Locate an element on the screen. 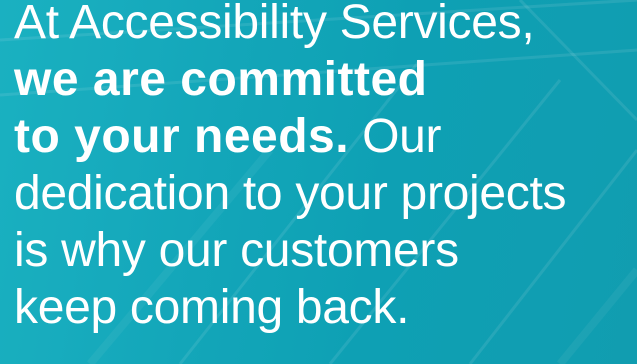 The image size is (637, 364). headline-line-2: we are committed is located at coordinates (221, 79).